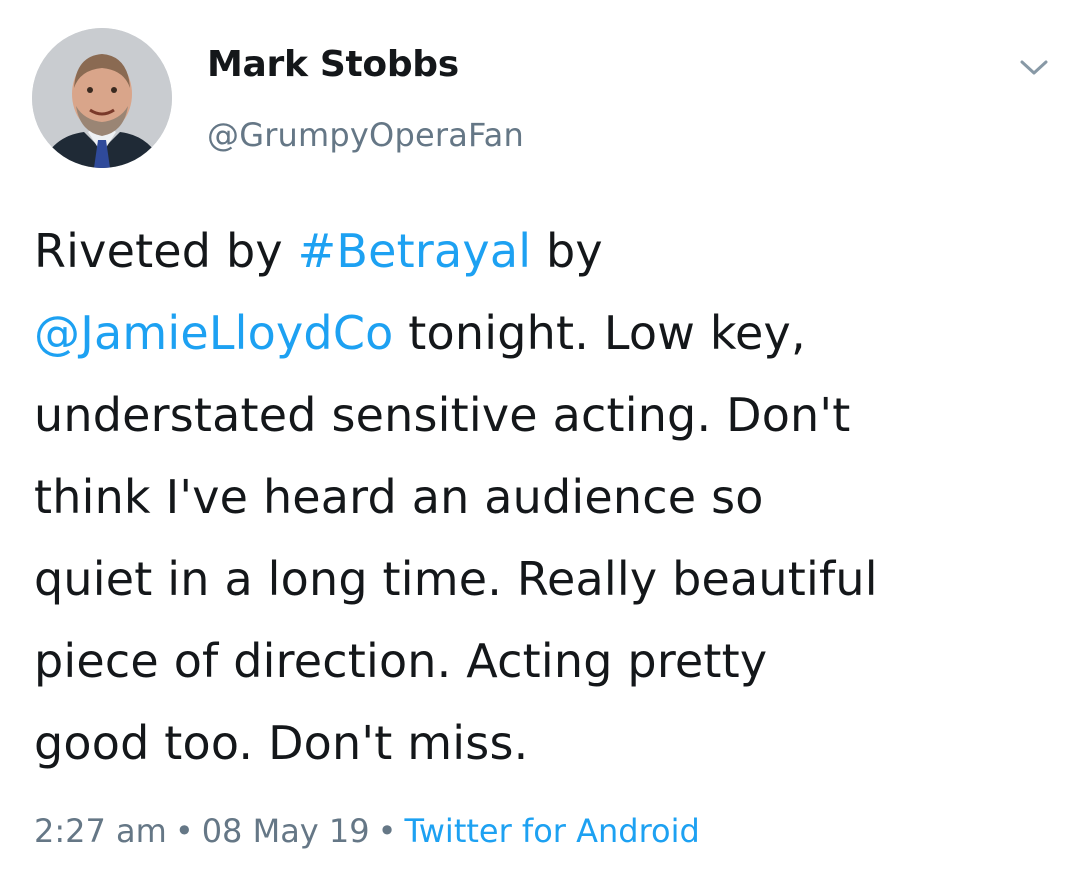  What do you see at coordinates (456, 579) in the screenshot?
I see `tweet-text-segment: quiet in a long time. Really beautiful` at bounding box center [456, 579].